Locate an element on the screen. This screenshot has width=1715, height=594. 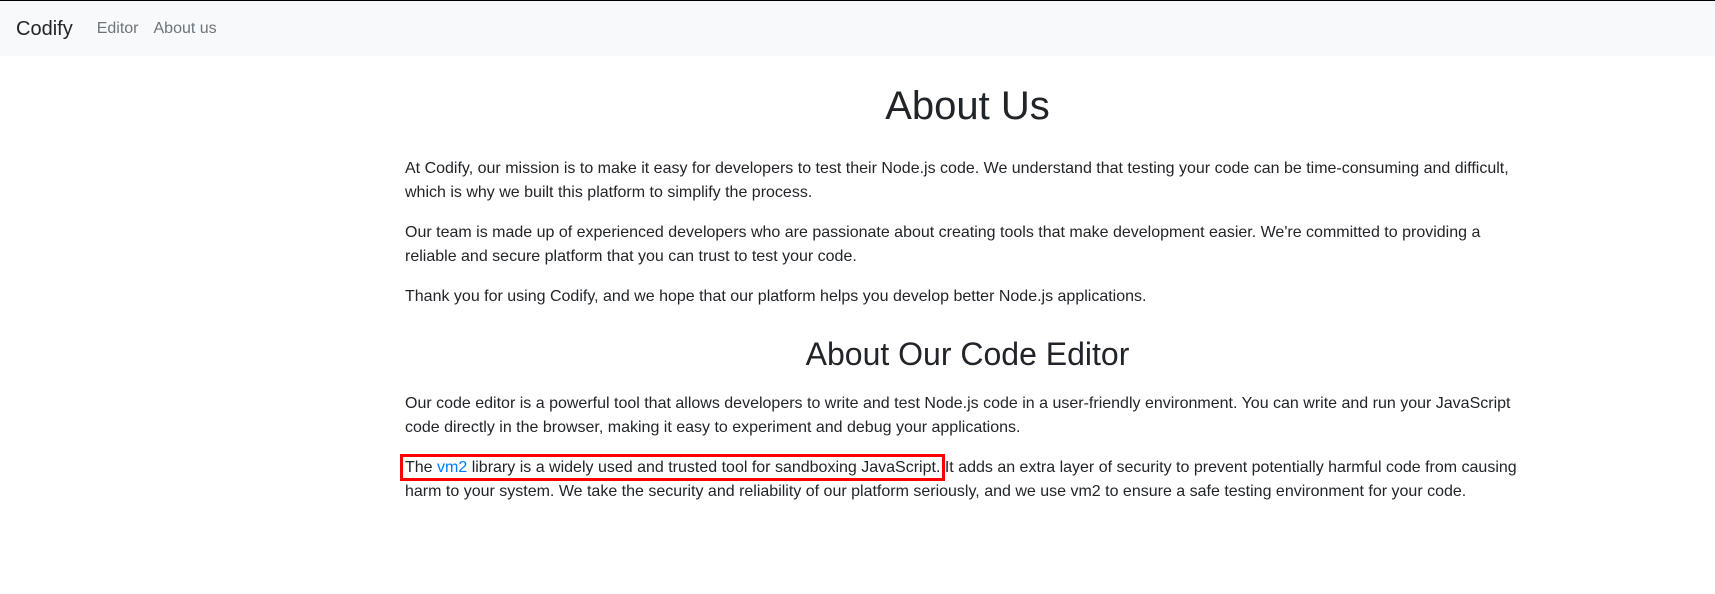
brand-link: Codify is located at coordinates (44, 29).